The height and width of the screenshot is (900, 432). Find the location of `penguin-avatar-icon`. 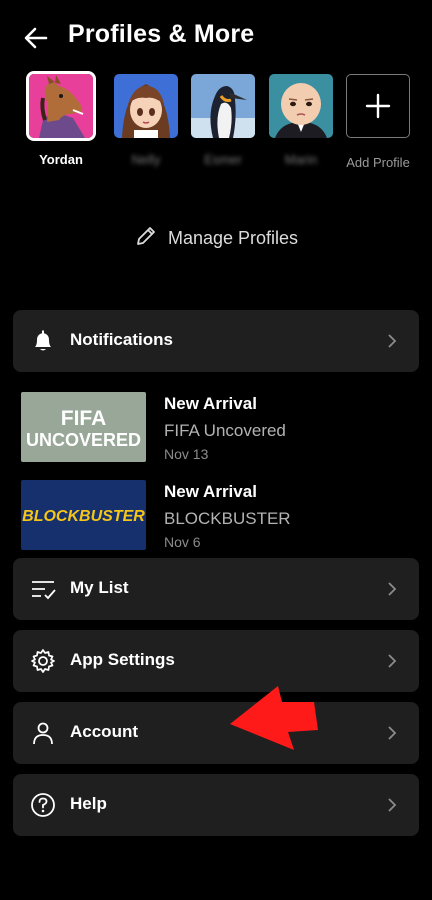

penguin-avatar-icon is located at coordinates (223, 106).